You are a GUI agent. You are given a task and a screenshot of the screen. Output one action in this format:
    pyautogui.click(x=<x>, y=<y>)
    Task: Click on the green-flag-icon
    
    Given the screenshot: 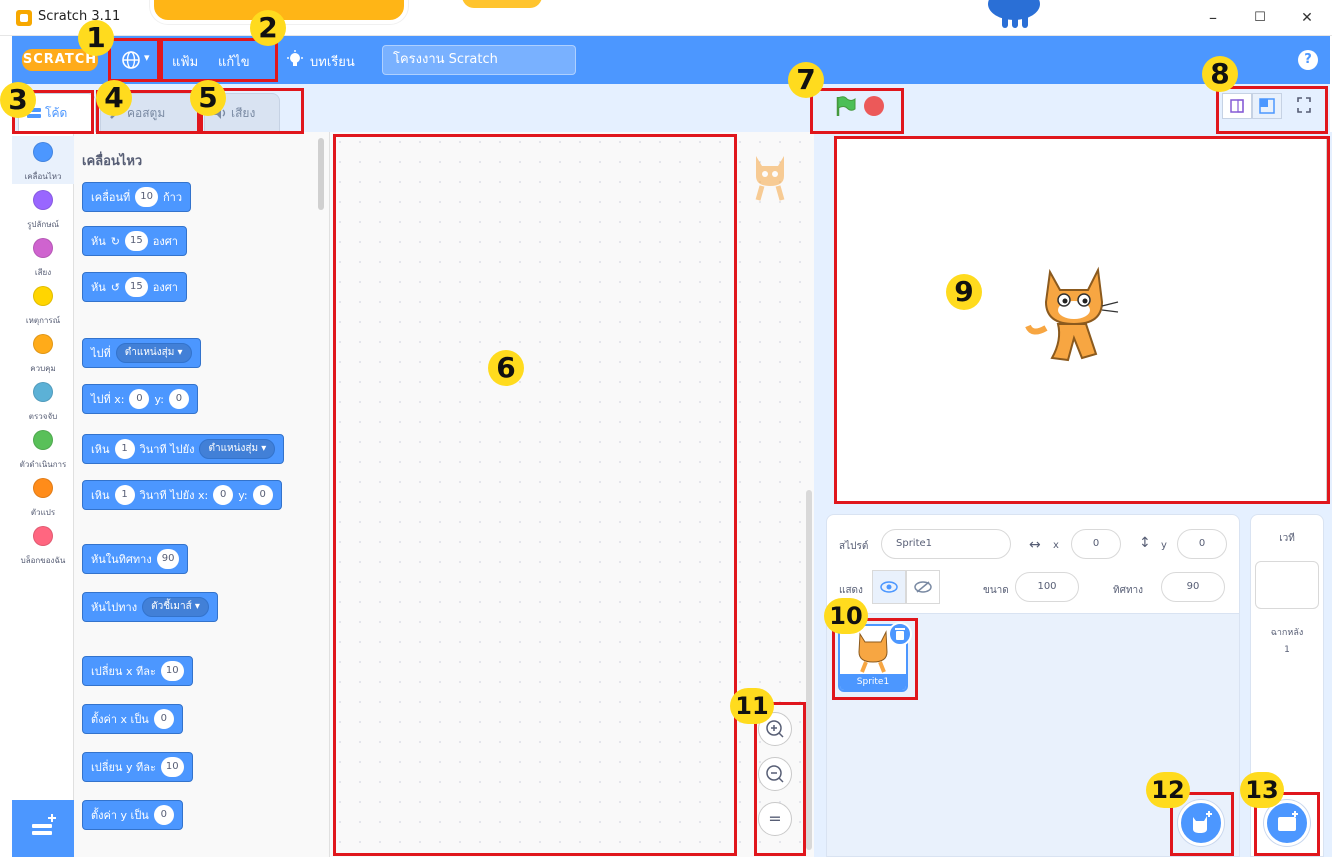 What is the action you would take?
    pyautogui.click(x=845, y=106)
    